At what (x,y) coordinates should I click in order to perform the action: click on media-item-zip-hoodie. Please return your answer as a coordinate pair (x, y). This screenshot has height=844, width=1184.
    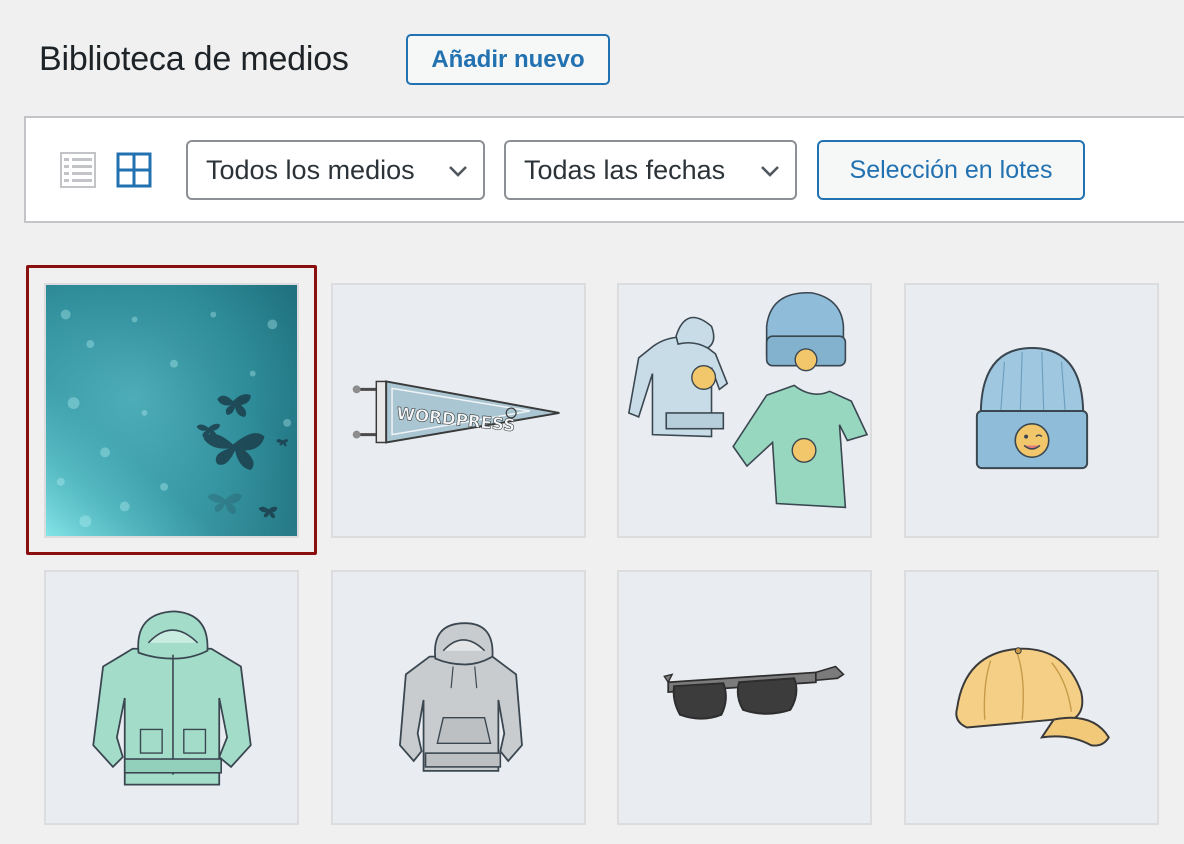
    Looking at the image, I should click on (171, 697).